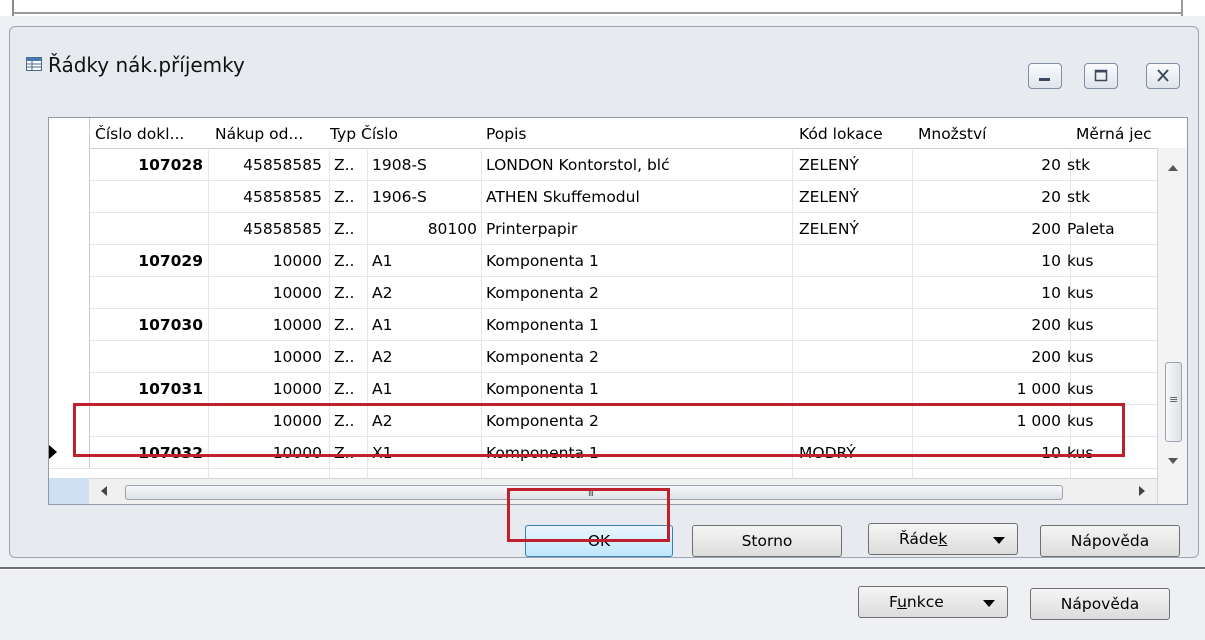  What do you see at coordinates (1116, 134) in the screenshot?
I see `column-header-uom: Měrná jec` at bounding box center [1116, 134].